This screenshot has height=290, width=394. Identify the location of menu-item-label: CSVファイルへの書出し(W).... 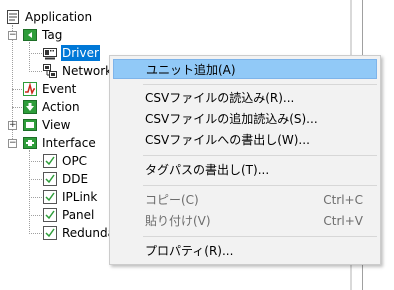
(227, 140).